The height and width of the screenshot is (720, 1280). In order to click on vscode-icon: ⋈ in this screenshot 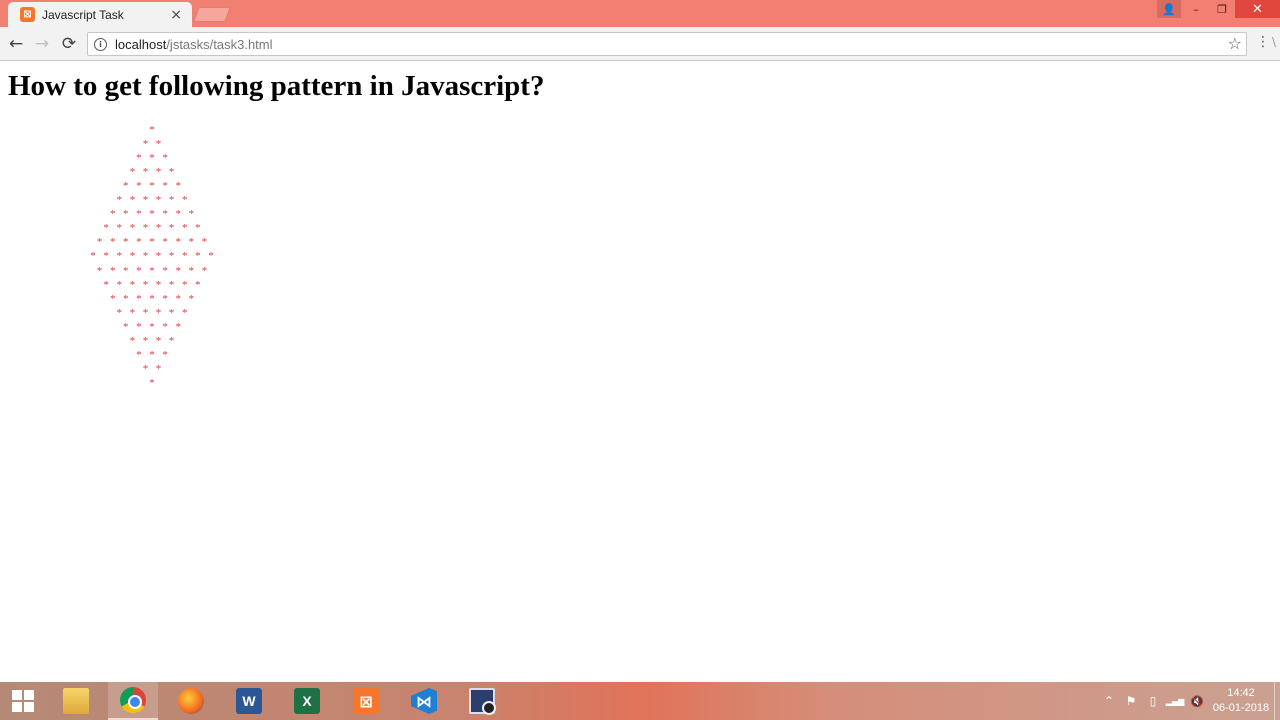, I will do `click(424, 701)`.